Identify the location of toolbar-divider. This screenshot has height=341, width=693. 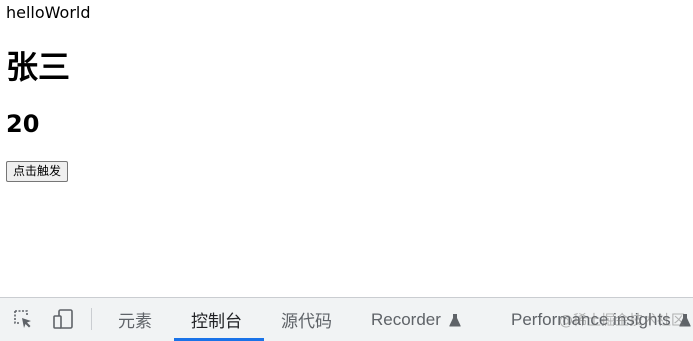
(91, 319).